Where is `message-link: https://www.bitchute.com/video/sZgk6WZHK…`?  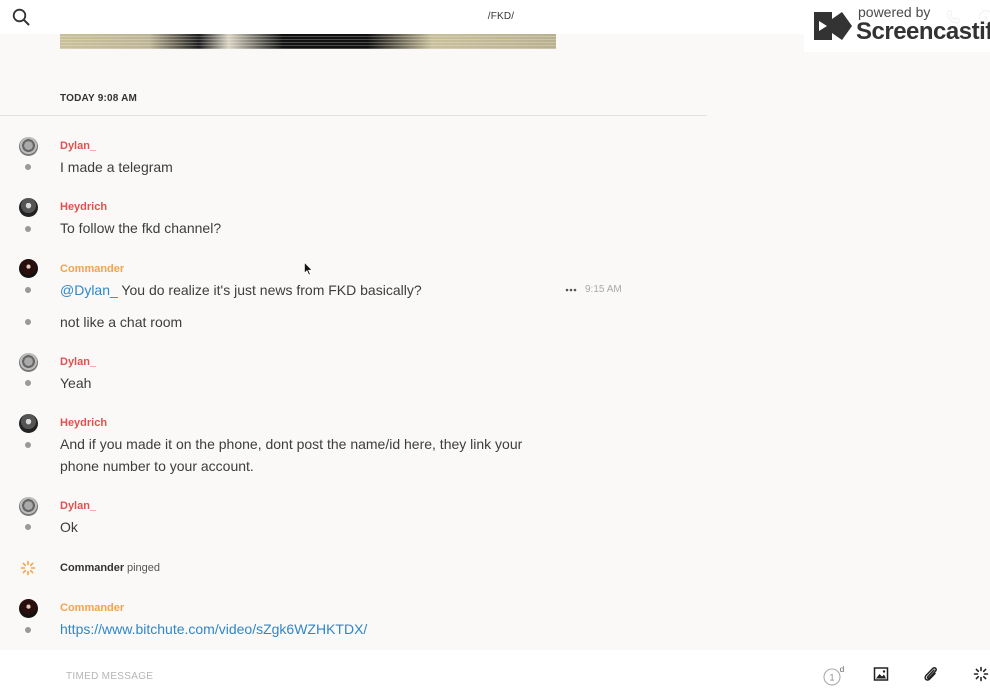
message-link: https://www.bitchute.com/video/sZgk6WZHK… is located at coordinates (213, 629).